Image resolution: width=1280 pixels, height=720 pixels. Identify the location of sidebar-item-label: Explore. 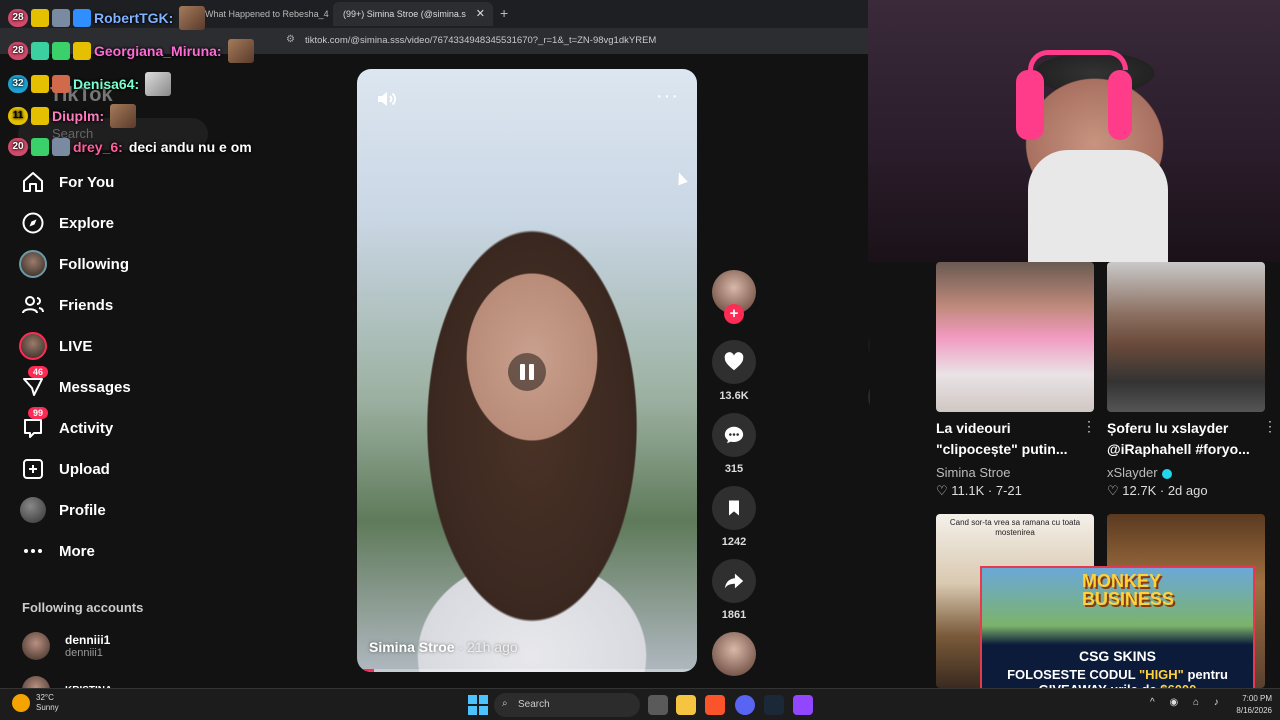
(87, 223).